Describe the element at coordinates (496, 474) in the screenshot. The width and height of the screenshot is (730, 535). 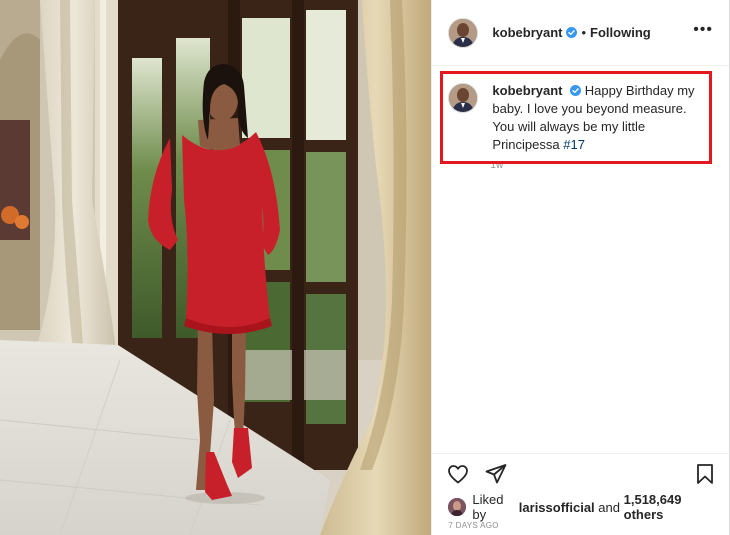
I see `share-paper-plane-icon` at that location.